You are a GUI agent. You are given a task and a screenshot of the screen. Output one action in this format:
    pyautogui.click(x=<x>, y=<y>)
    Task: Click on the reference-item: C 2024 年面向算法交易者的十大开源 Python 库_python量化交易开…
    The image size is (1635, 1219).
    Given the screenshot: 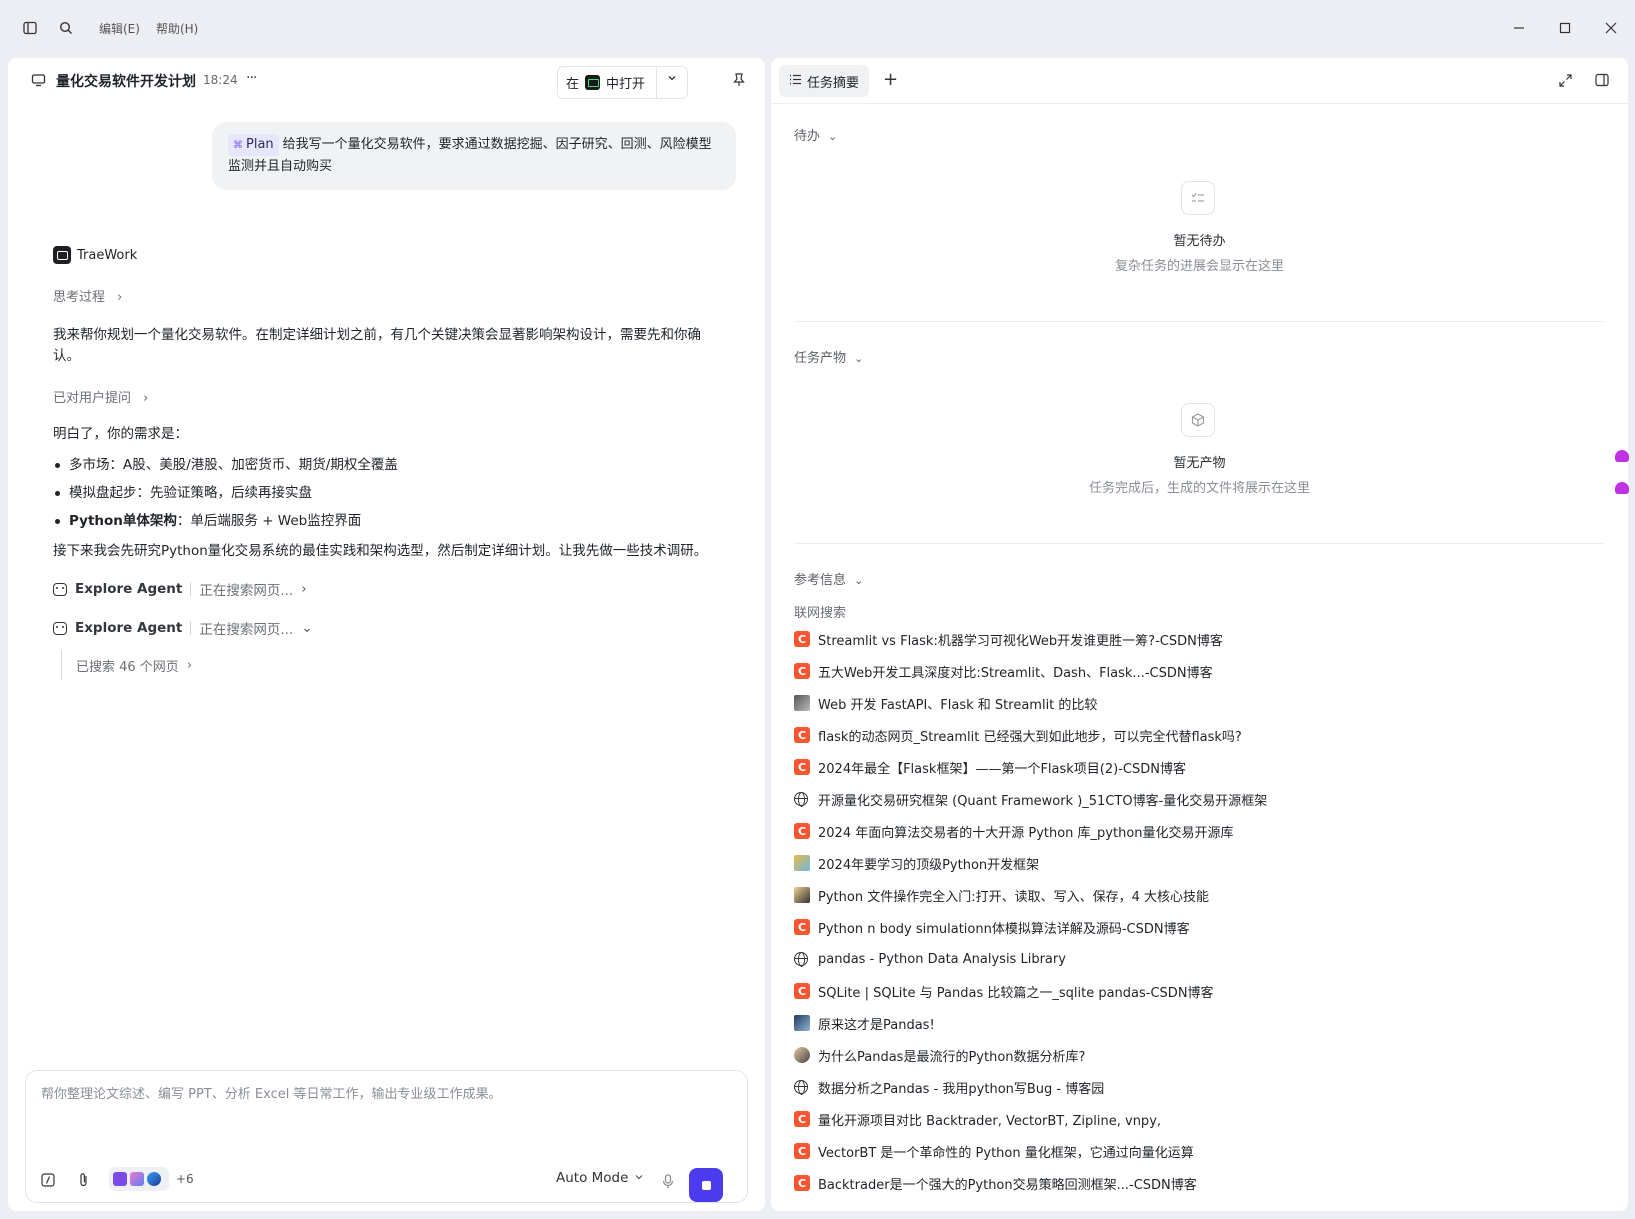 What is the action you would take?
    pyautogui.click(x=1194, y=831)
    